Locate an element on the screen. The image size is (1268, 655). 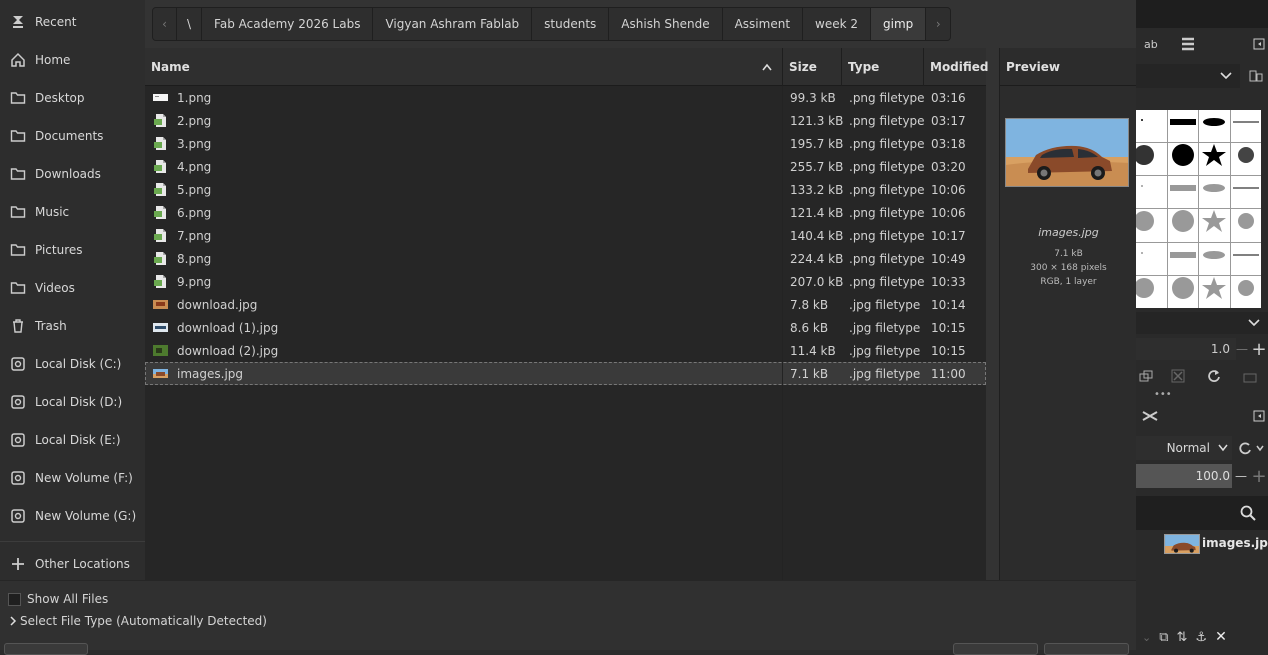
delete-icon is located at coordinates (1178, 376).